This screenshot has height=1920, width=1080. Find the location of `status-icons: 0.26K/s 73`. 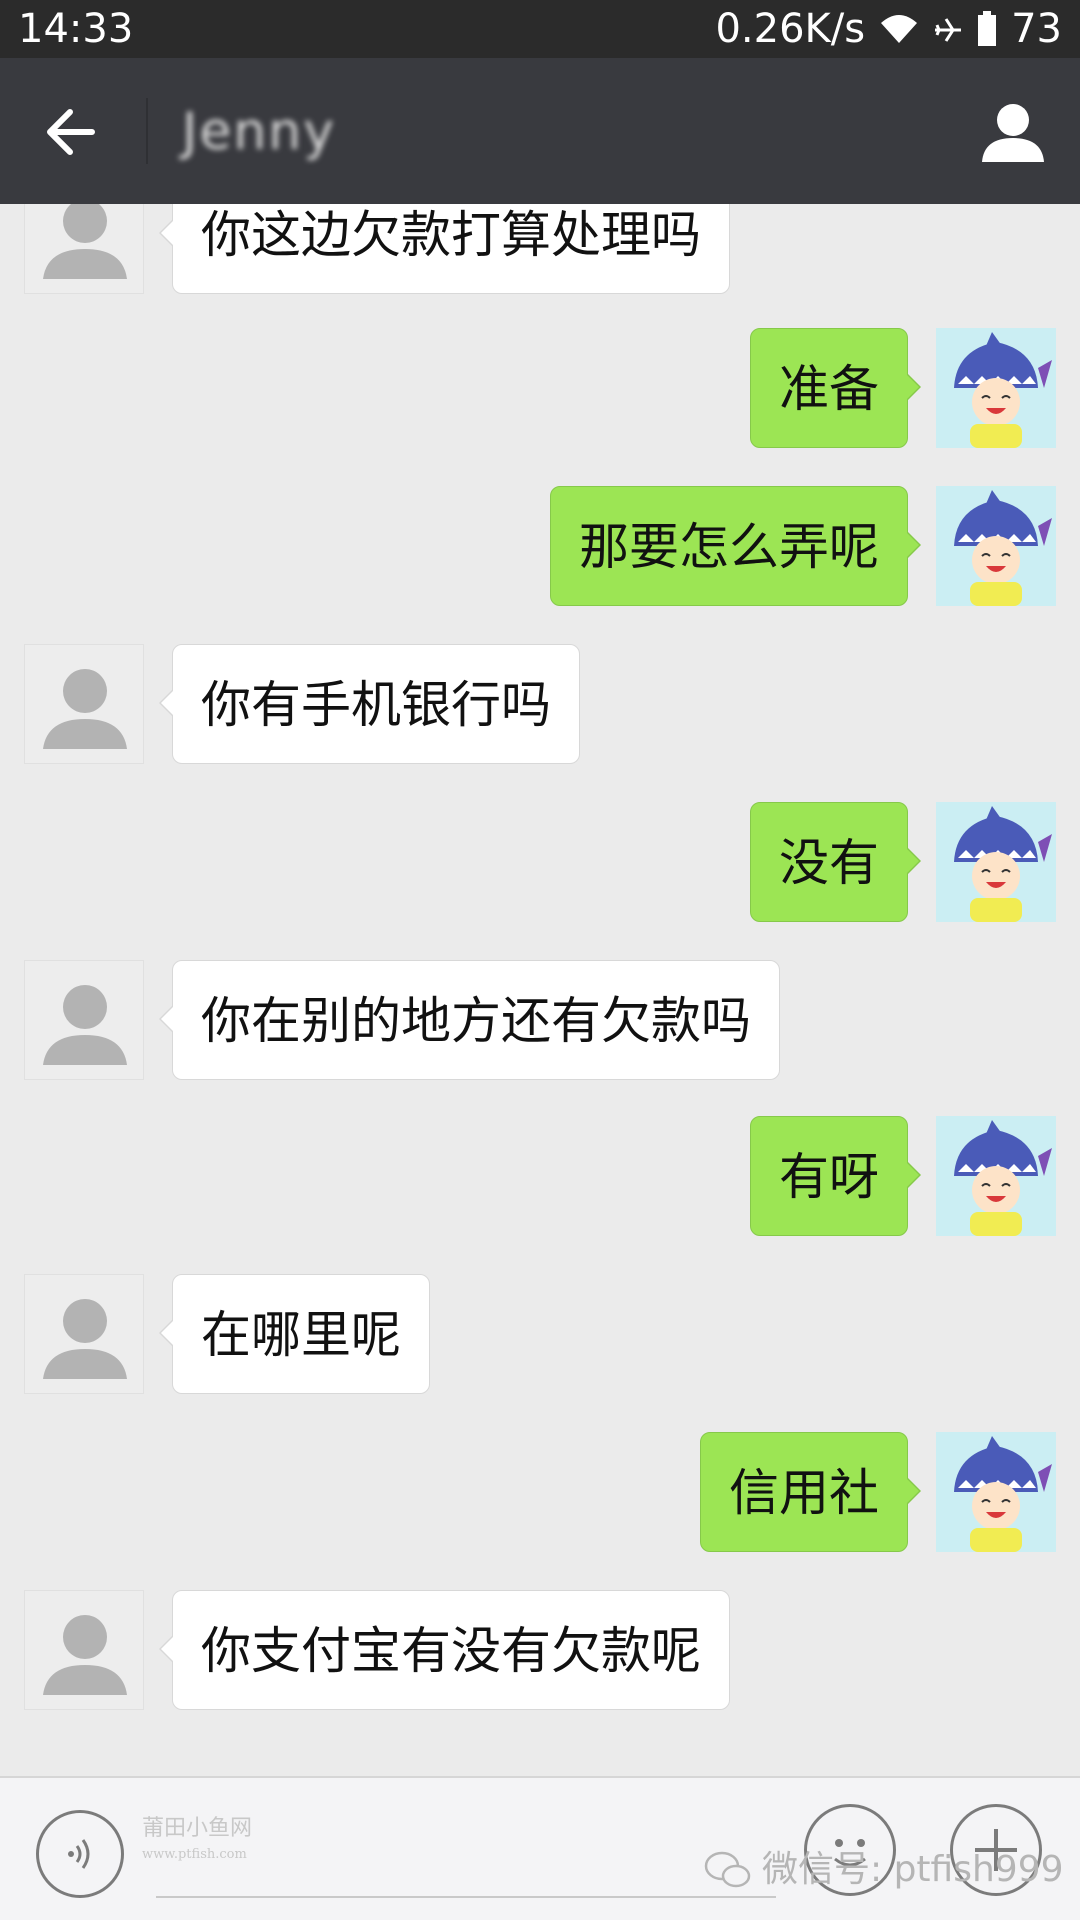

status-icons: 0.26K/s 73 is located at coordinates (888, 29).